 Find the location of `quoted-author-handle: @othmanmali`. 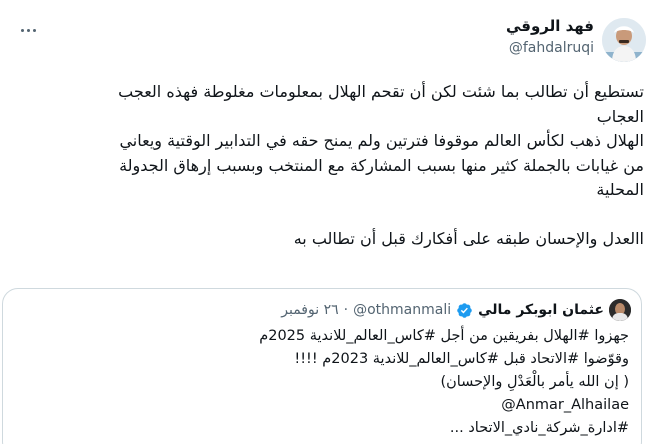

quoted-author-handle: @othmanmali is located at coordinates (402, 310).